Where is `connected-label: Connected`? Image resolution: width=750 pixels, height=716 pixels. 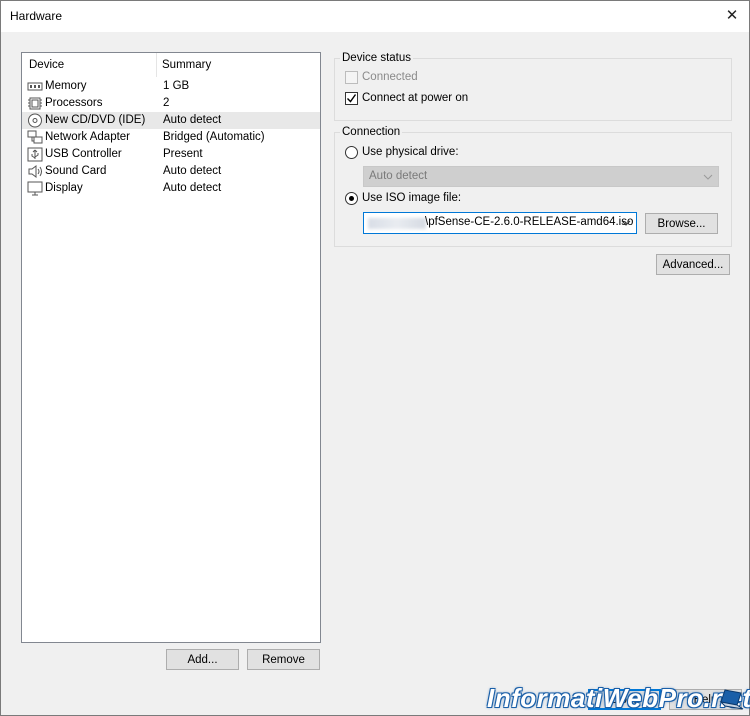
connected-label: Connected is located at coordinates (390, 77).